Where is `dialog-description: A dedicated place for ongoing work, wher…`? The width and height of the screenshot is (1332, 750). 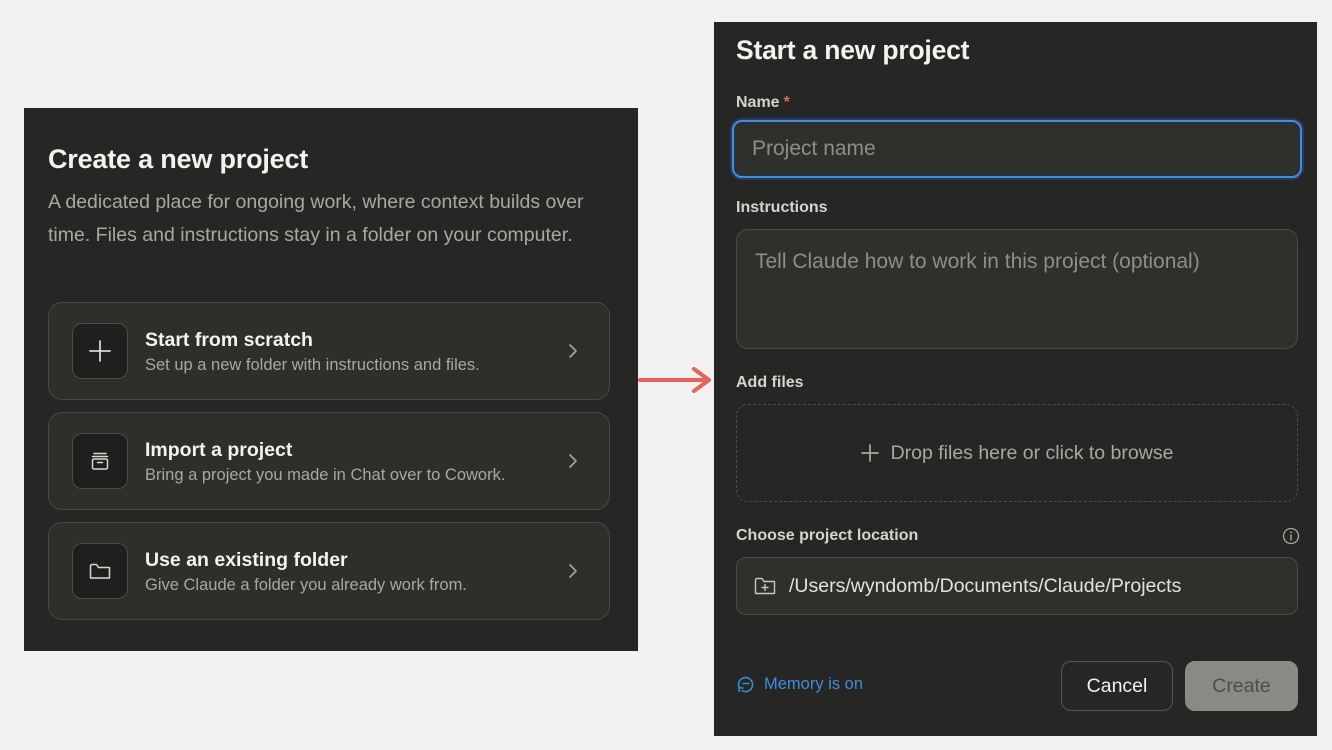 dialog-description: A dedicated place for ongoing work, wher… is located at coordinates (316, 218).